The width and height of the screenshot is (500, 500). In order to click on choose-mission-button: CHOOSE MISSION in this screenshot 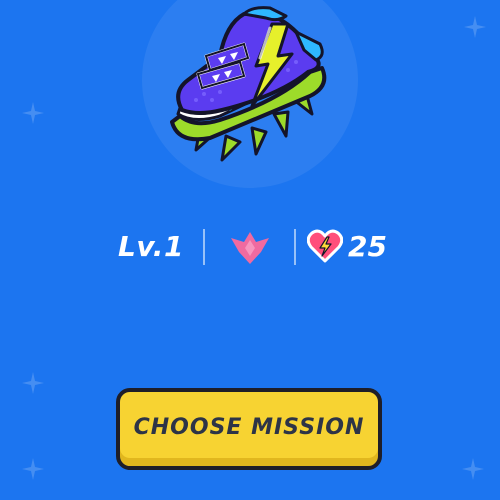, I will do `click(249, 429)`.